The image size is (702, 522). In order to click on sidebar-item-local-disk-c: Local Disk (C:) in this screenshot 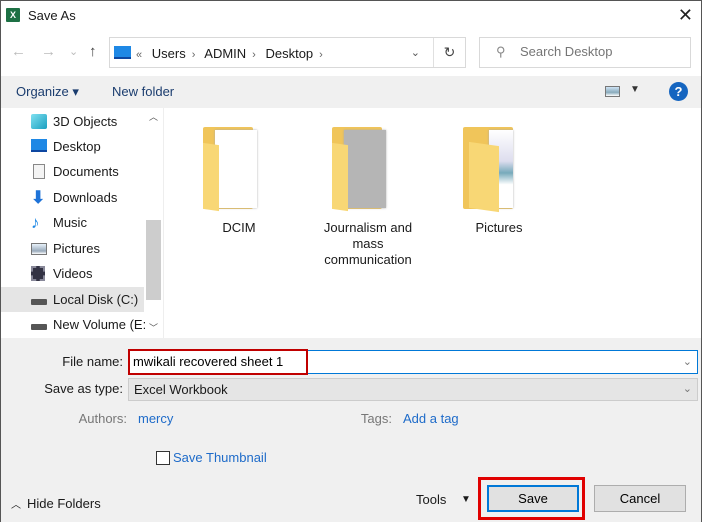, I will do `click(72, 299)`.